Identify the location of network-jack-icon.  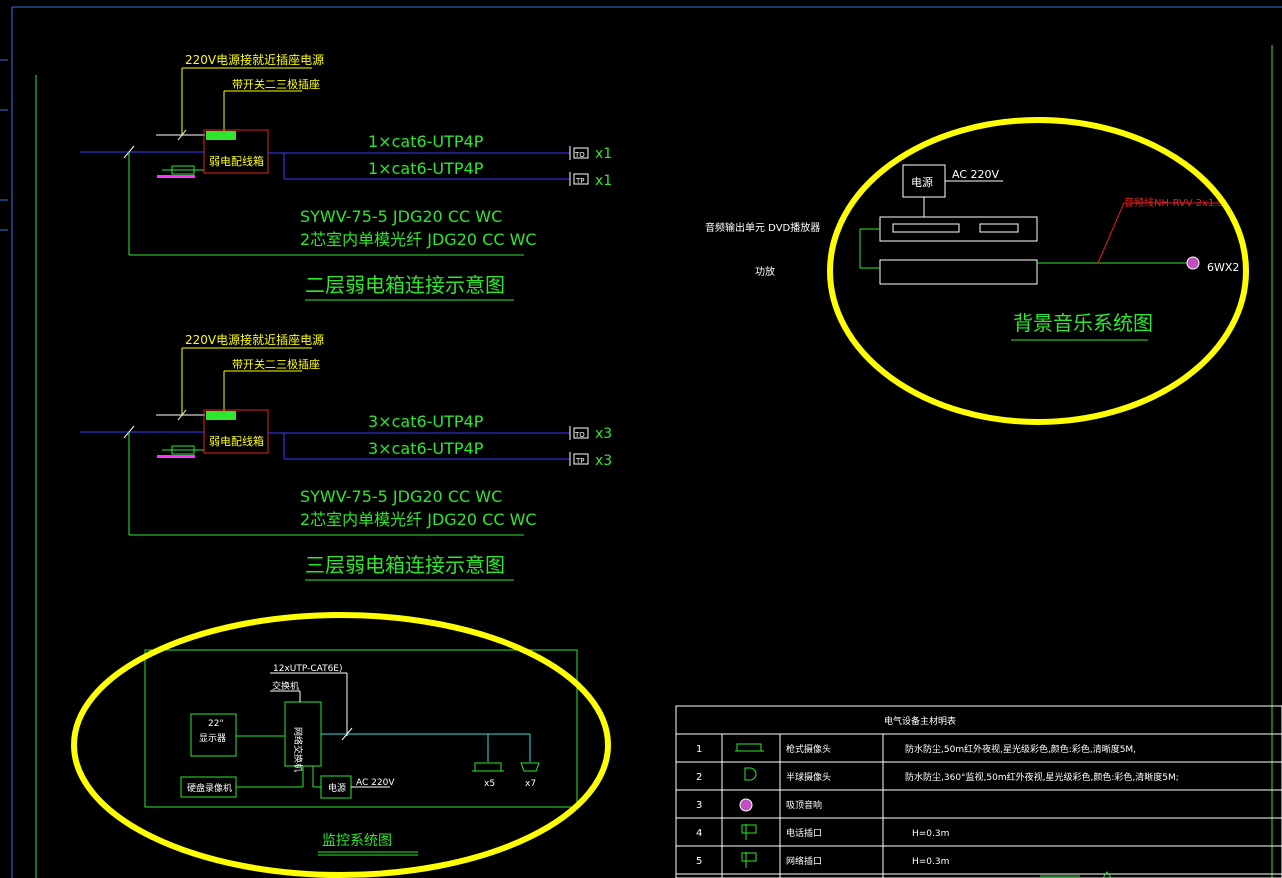
(749, 860).